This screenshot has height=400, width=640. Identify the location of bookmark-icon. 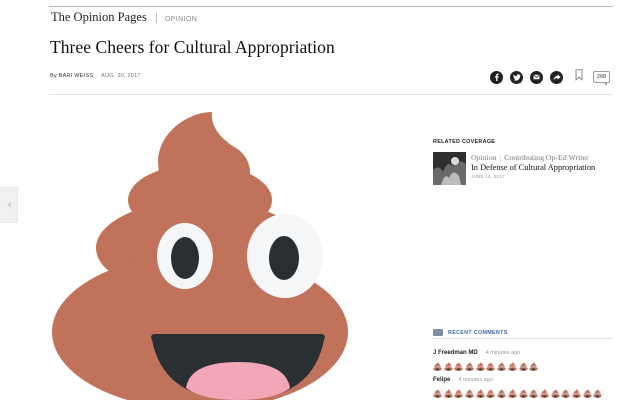
(579, 77).